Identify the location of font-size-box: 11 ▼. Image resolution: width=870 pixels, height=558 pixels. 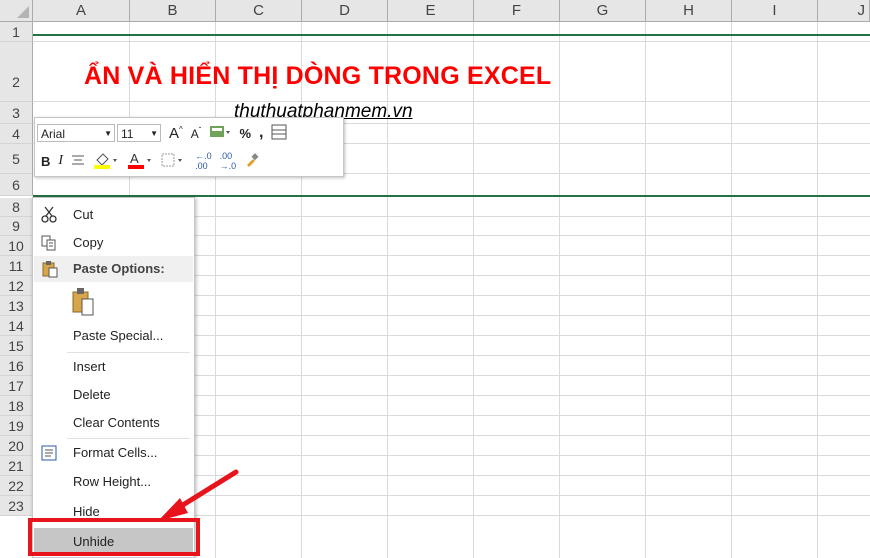
(139, 133).